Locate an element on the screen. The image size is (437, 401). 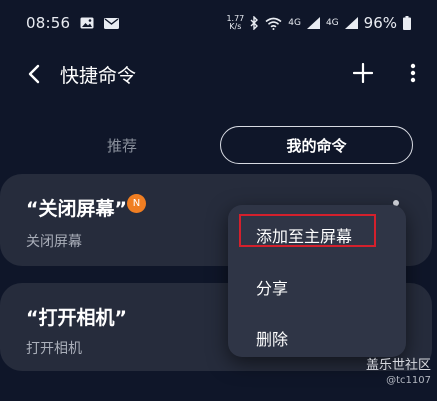
add-command-button is located at coordinates (363, 73).